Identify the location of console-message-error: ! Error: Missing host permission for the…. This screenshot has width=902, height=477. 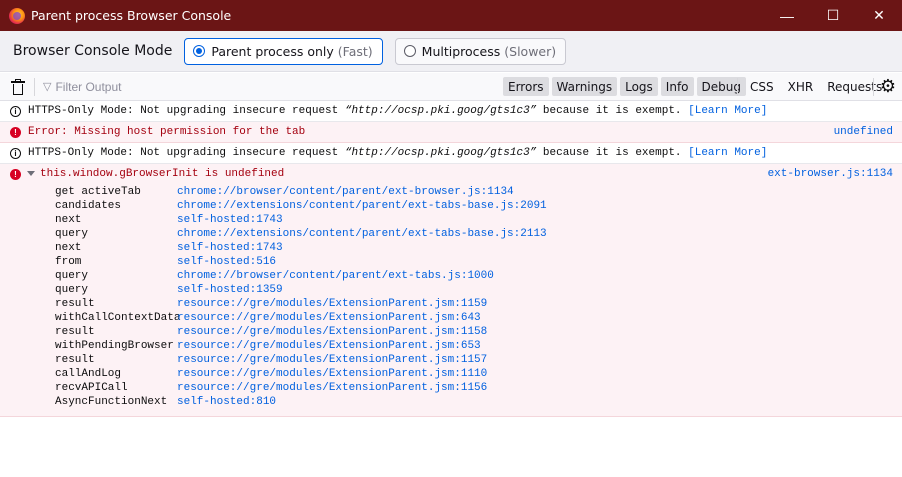
(451, 132).